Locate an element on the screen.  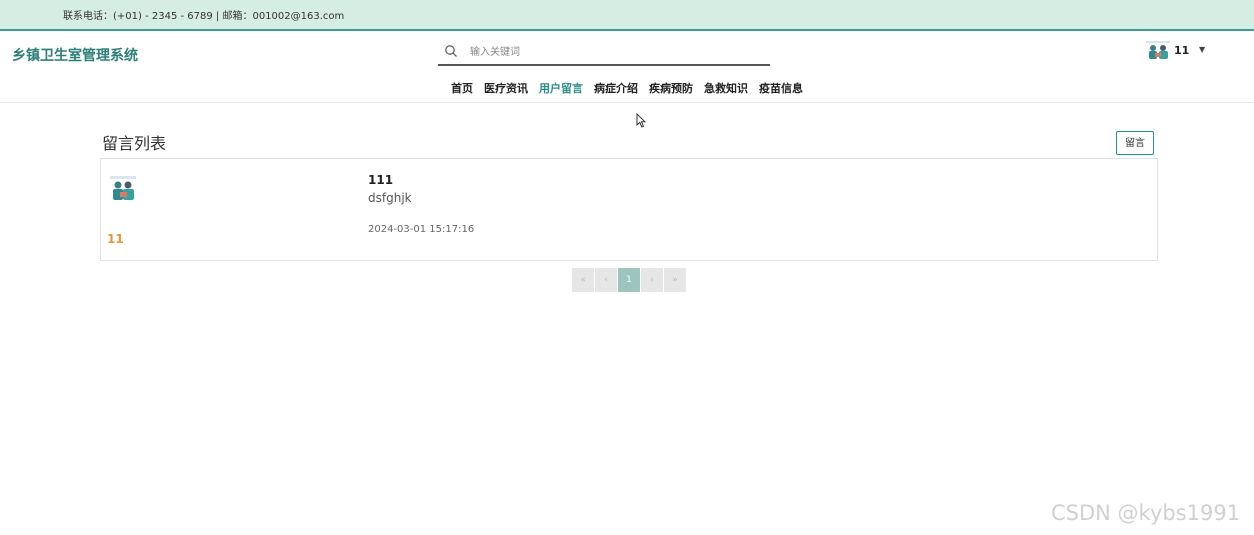
watermark: CSDN @kybs1991 is located at coordinates (1146, 513).